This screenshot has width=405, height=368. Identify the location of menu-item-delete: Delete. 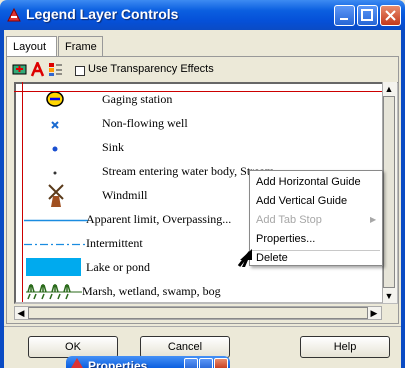
(272, 258).